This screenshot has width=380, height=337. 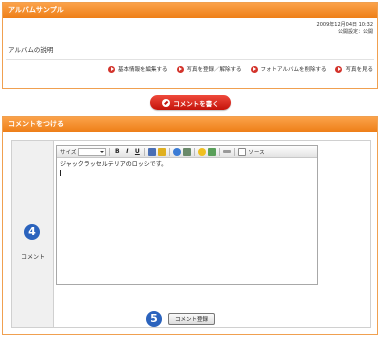 I want to click on step-badge-4: 4, so click(x=32, y=232).